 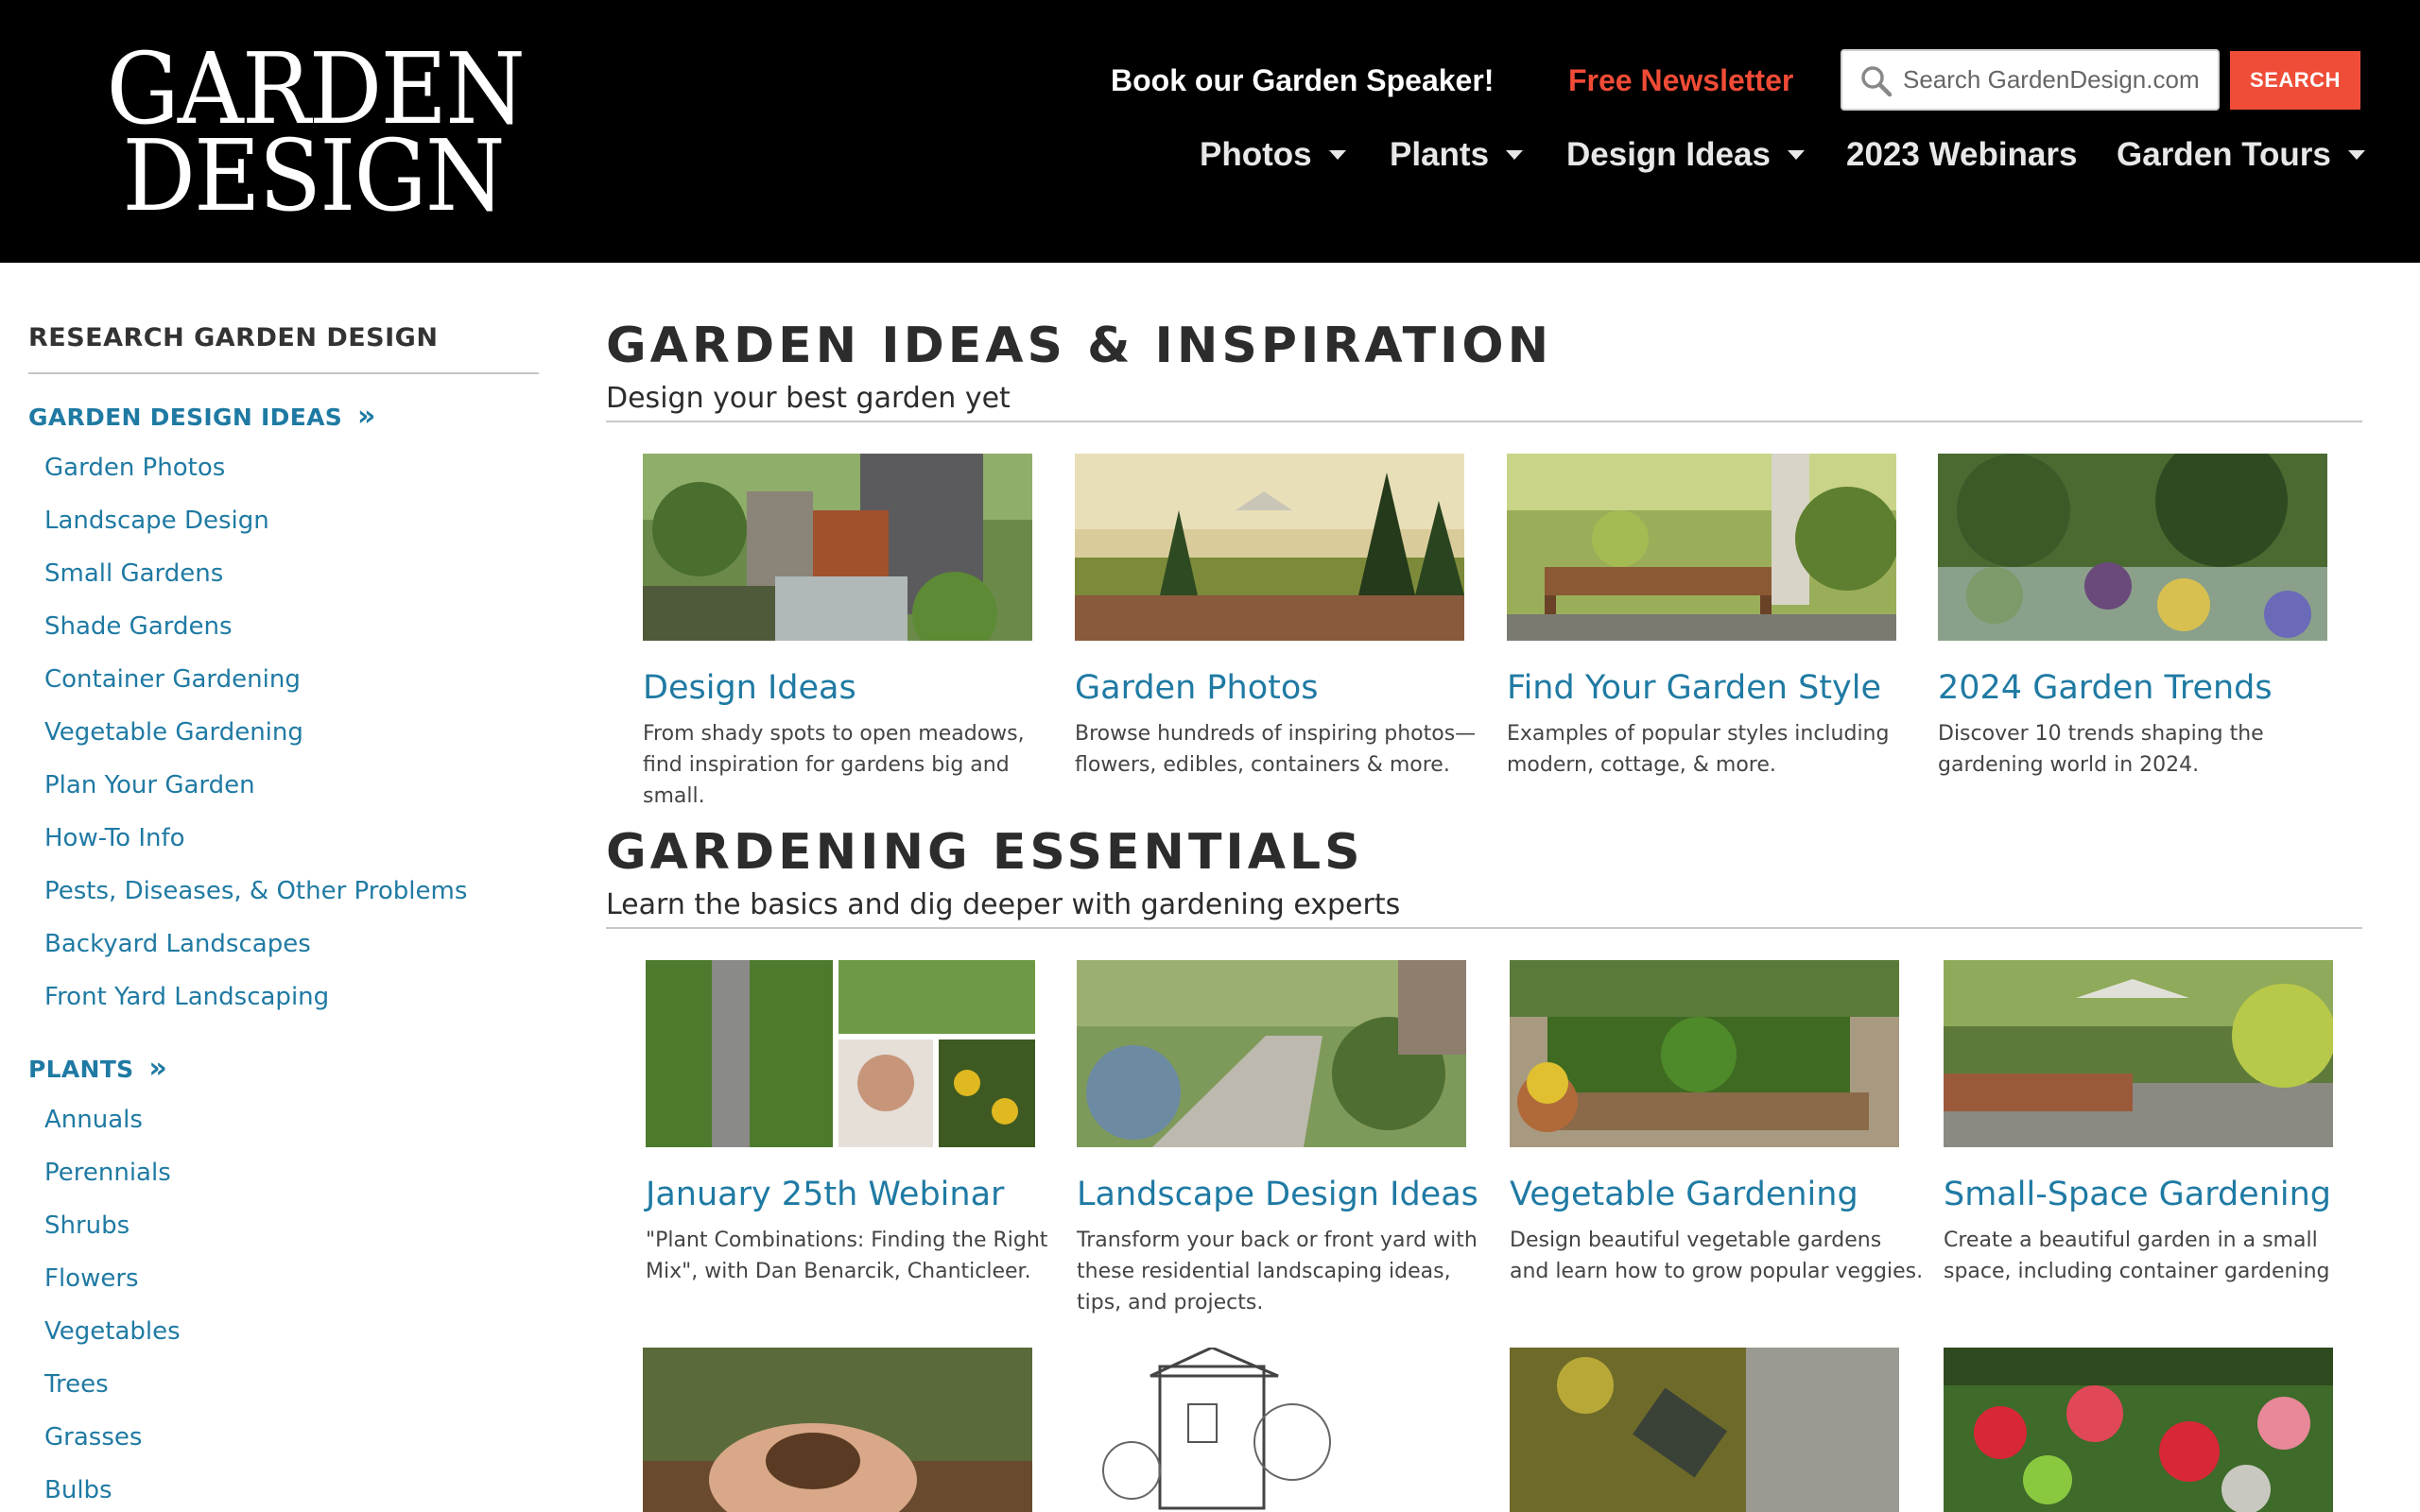 I want to click on sidebar-divider, so click(x=283, y=373).